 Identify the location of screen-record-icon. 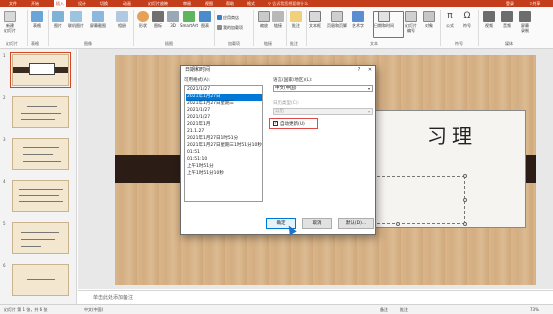
(525, 16).